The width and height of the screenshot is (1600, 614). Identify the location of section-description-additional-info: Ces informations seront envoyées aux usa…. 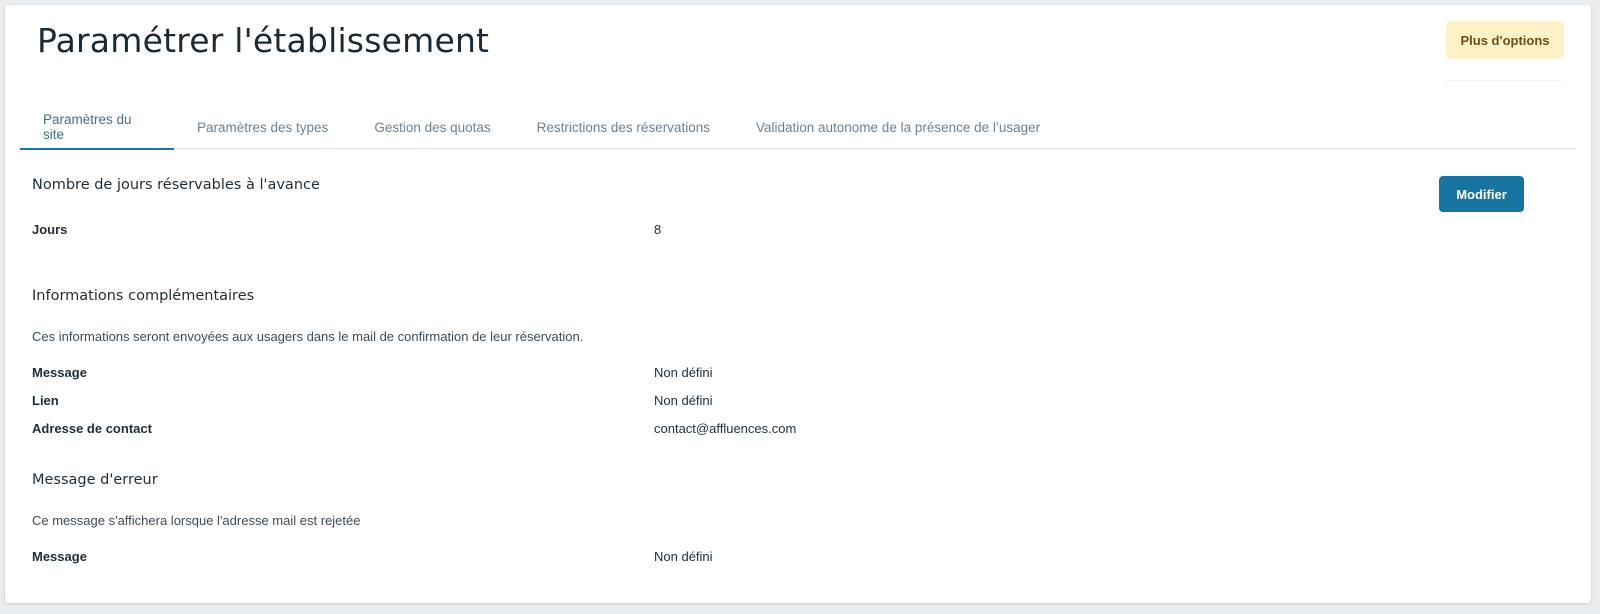
(308, 336).